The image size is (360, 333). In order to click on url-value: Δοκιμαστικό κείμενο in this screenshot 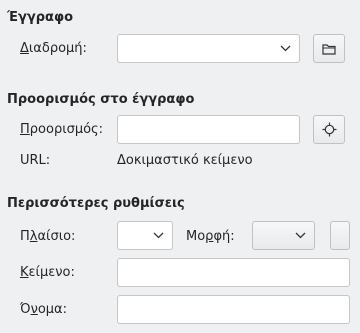, I will do `click(185, 160)`.